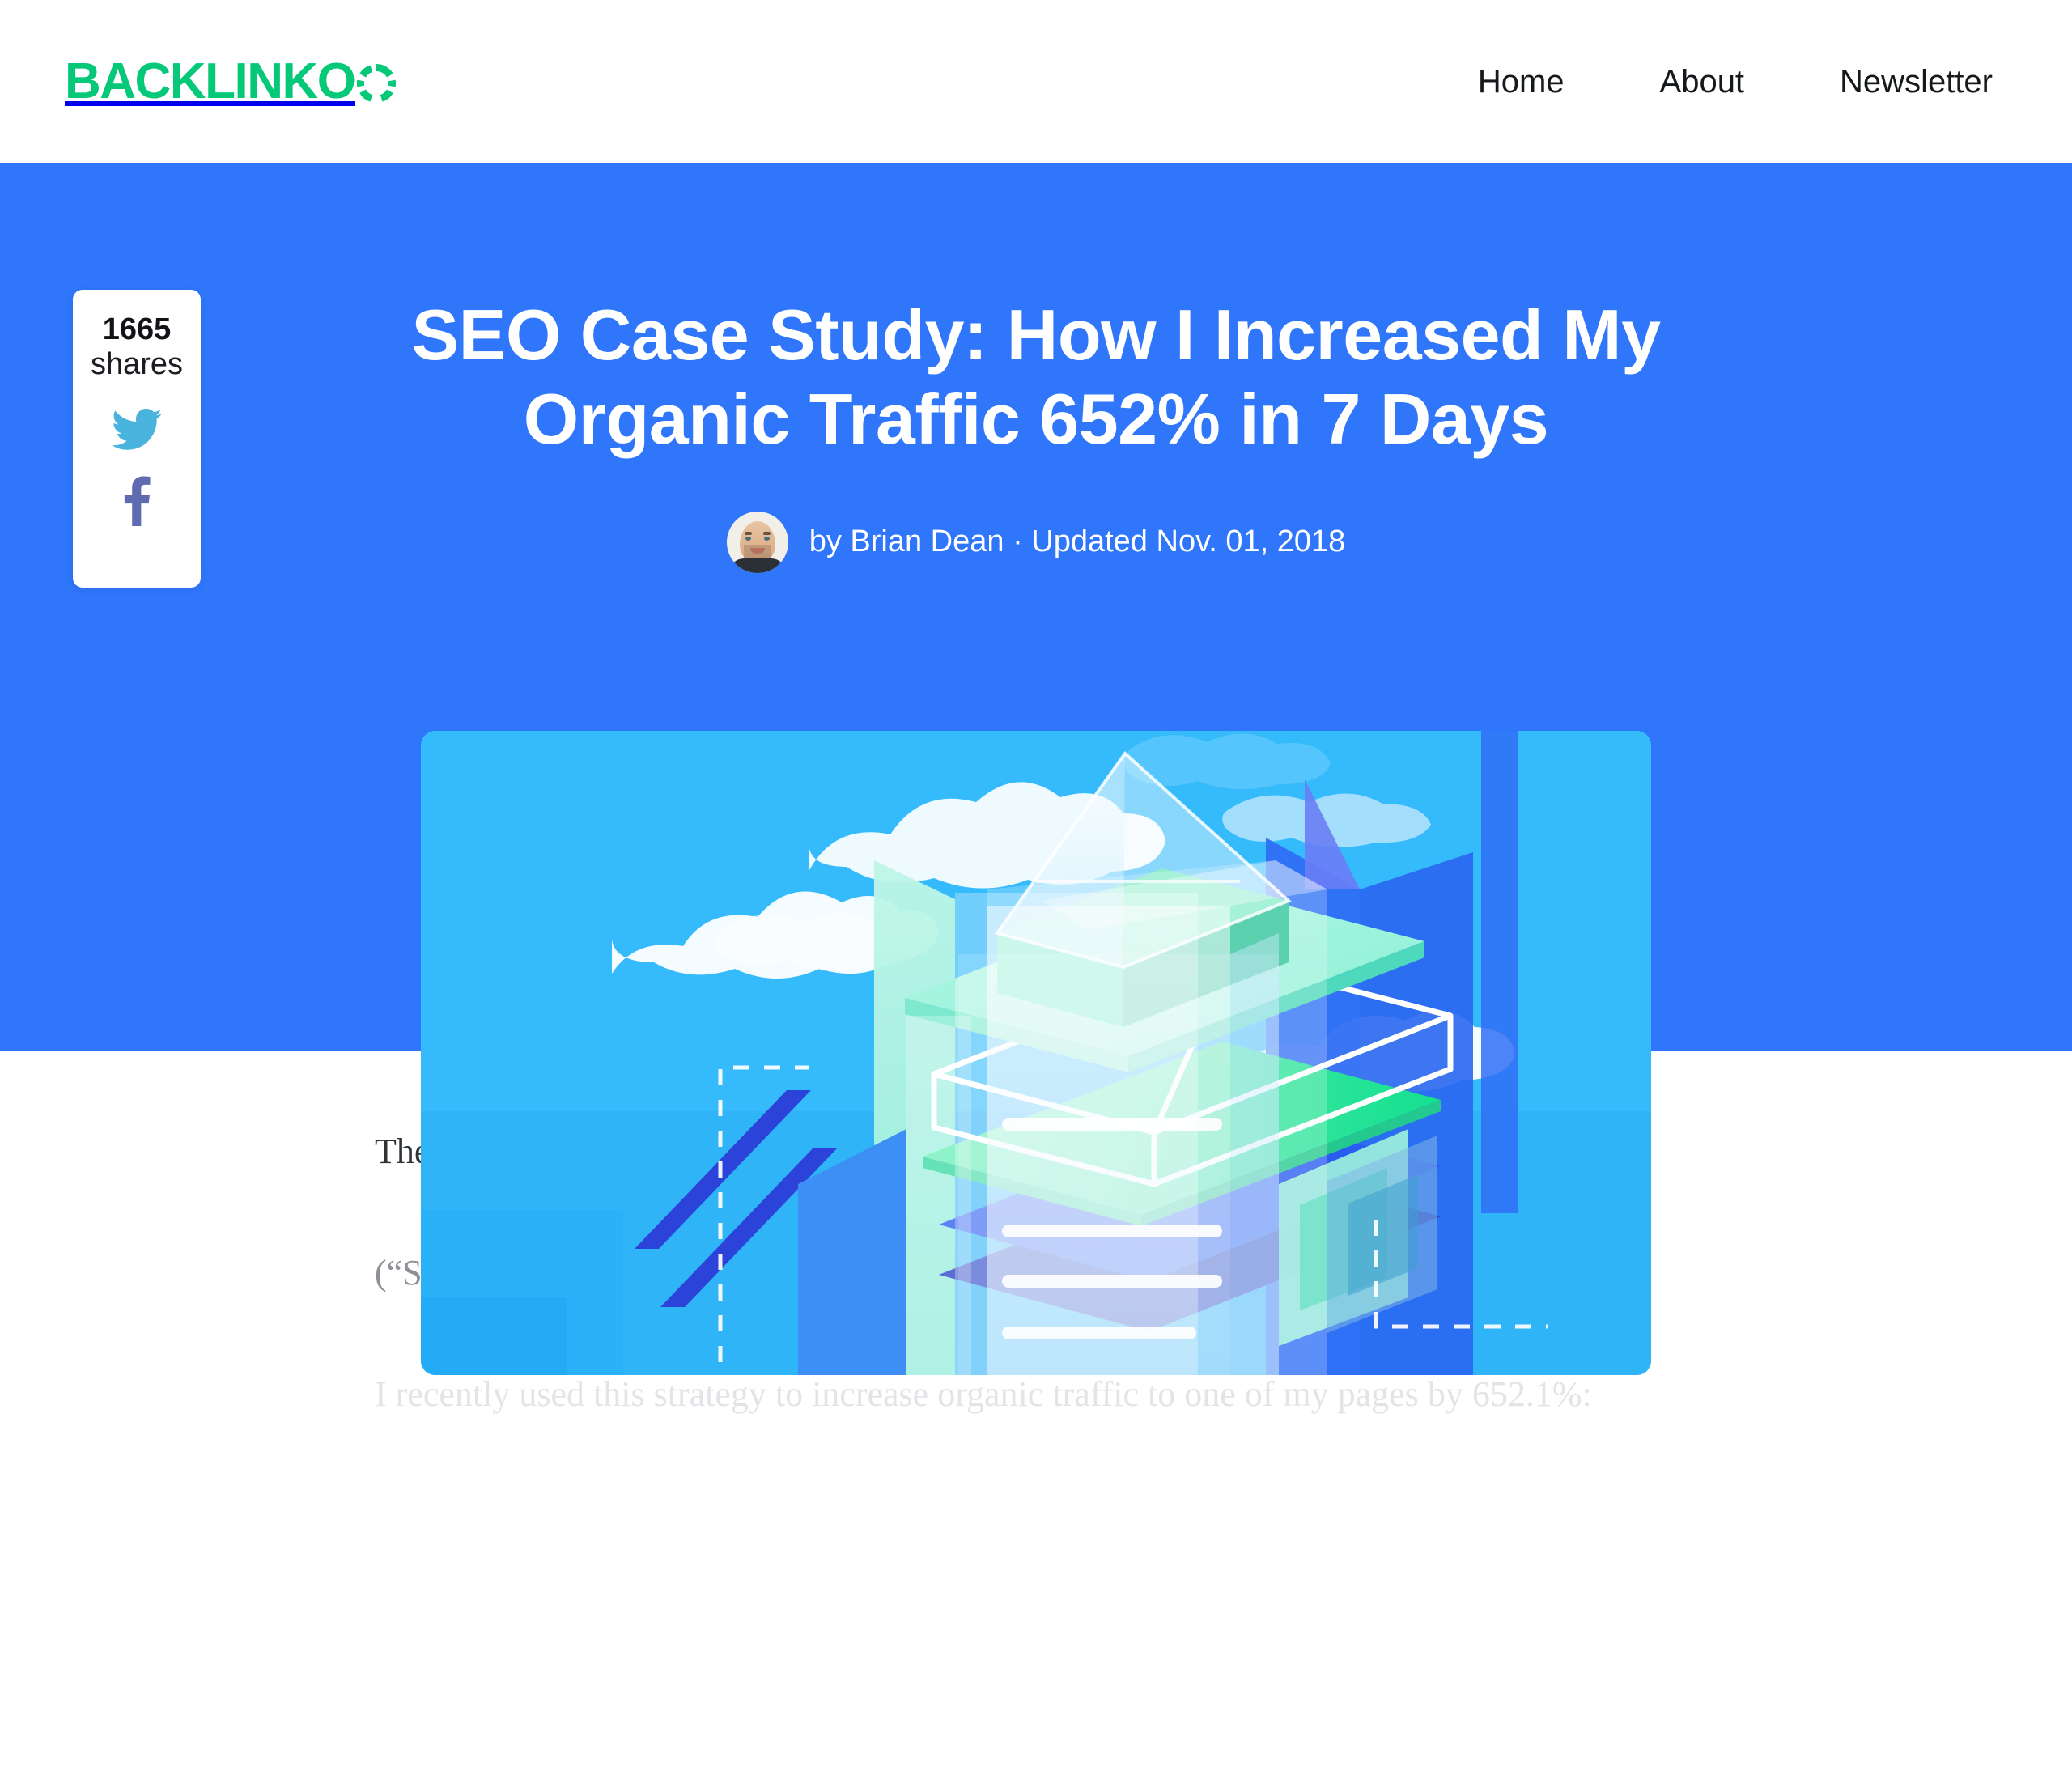 The height and width of the screenshot is (1766, 2072). Describe the element at coordinates (210, 81) in the screenshot. I see `brand-wordmark: BACKLINKO` at that location.